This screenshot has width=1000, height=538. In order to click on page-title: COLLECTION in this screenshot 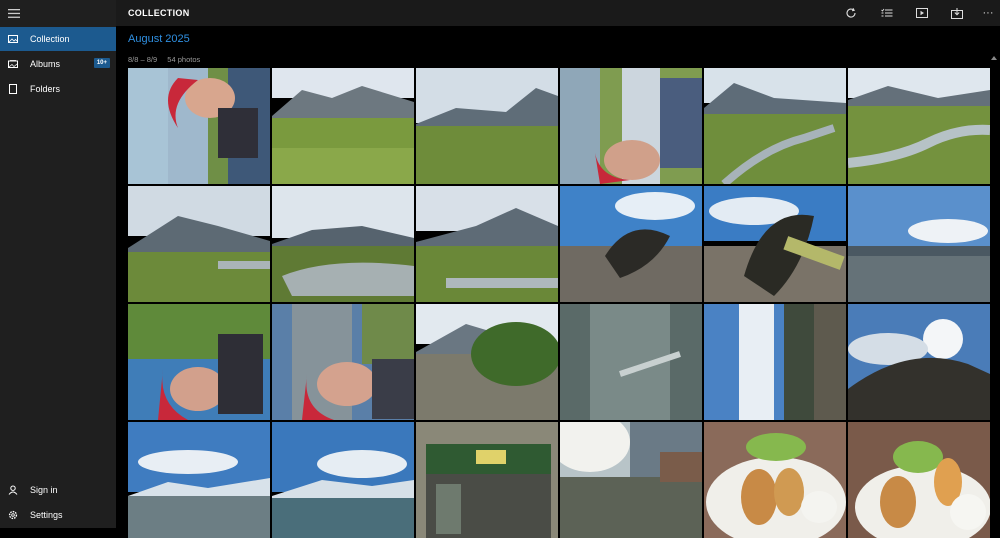, I will do `click(159, 13)`.